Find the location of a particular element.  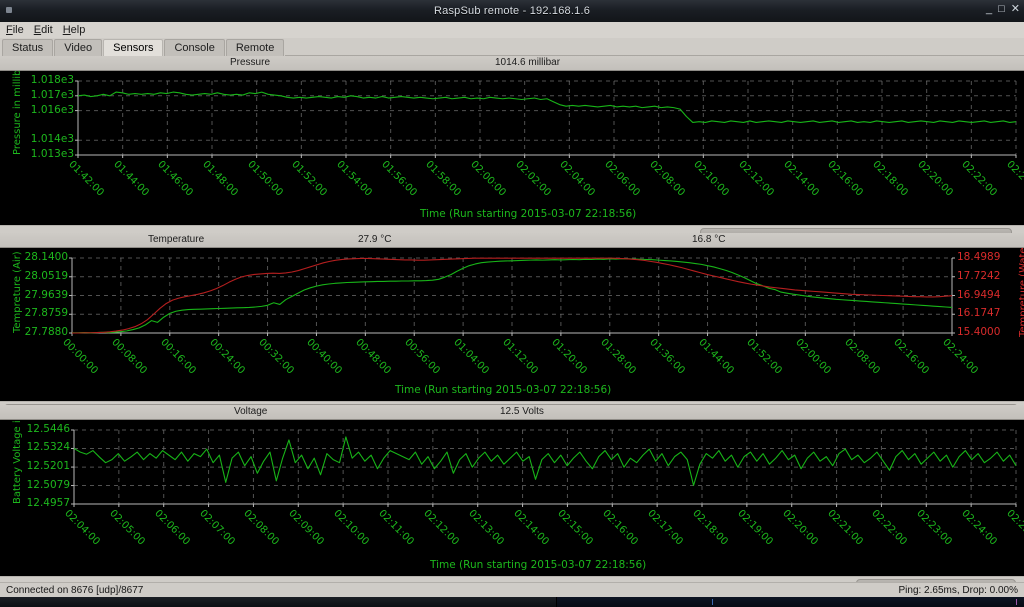

plot-pressure-yaxis-title: Pressure in millibar is located at coordinates (17, 113).